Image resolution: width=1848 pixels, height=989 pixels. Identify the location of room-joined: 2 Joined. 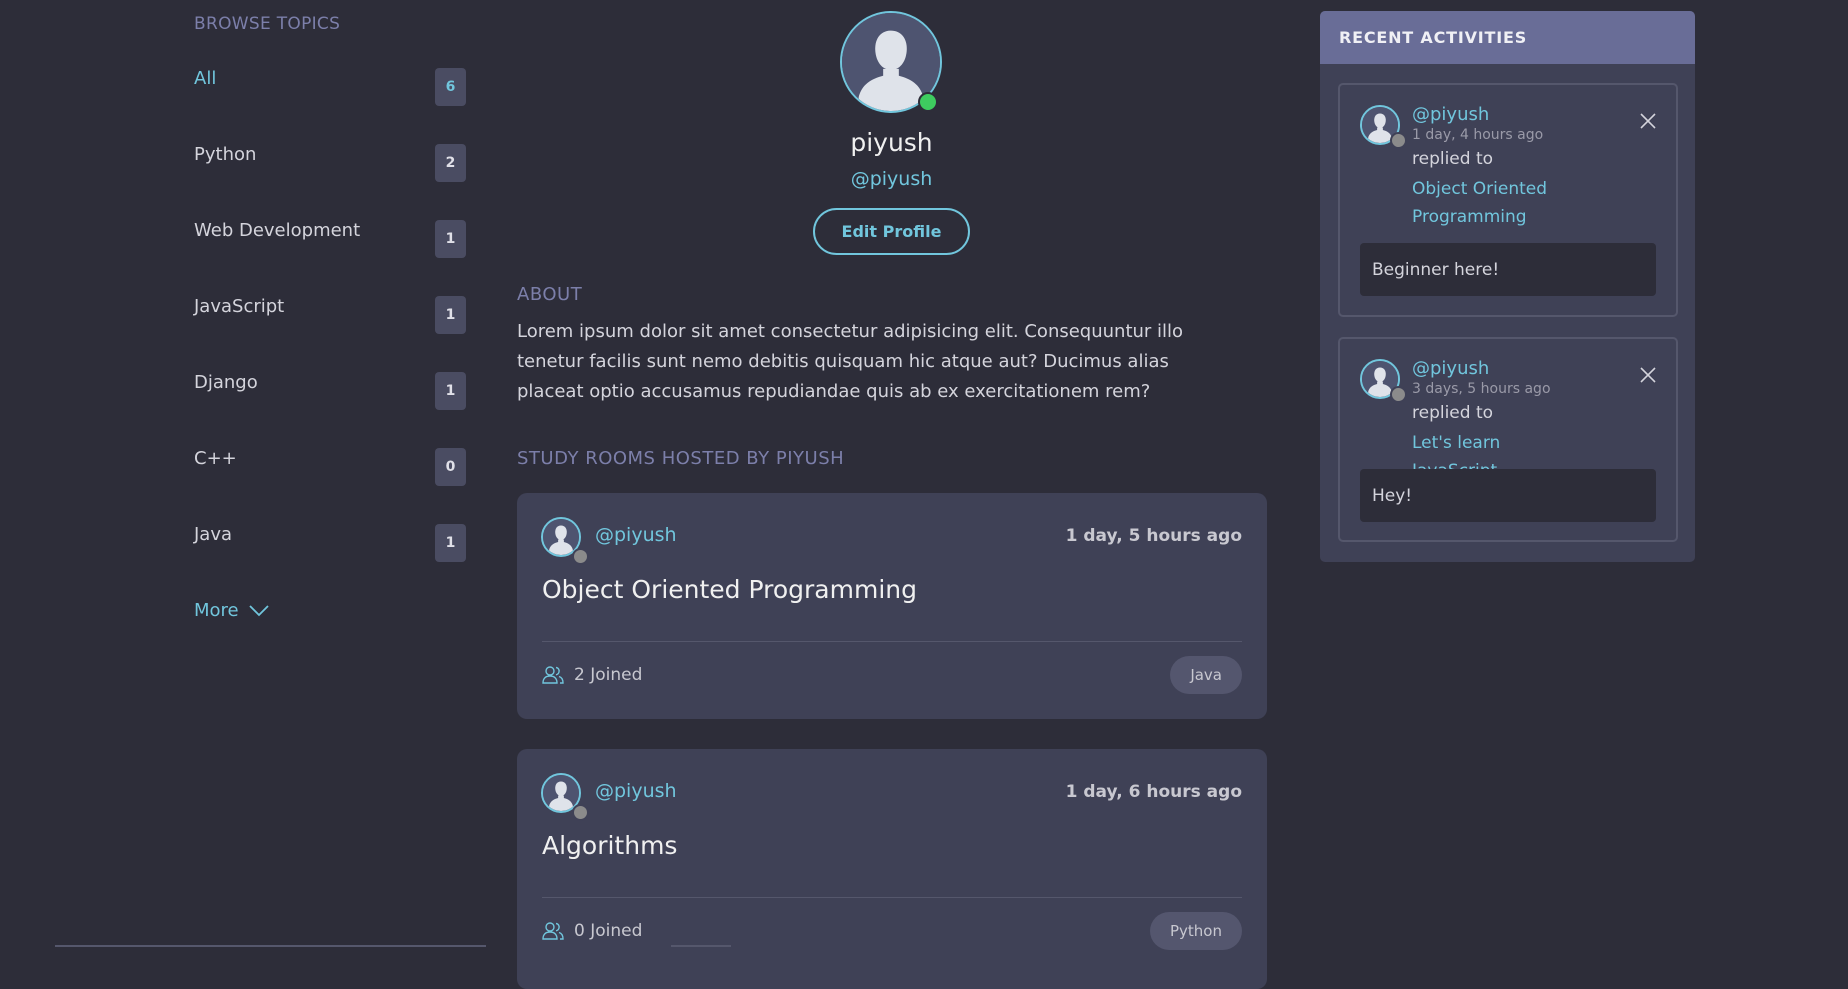
(592, 675).